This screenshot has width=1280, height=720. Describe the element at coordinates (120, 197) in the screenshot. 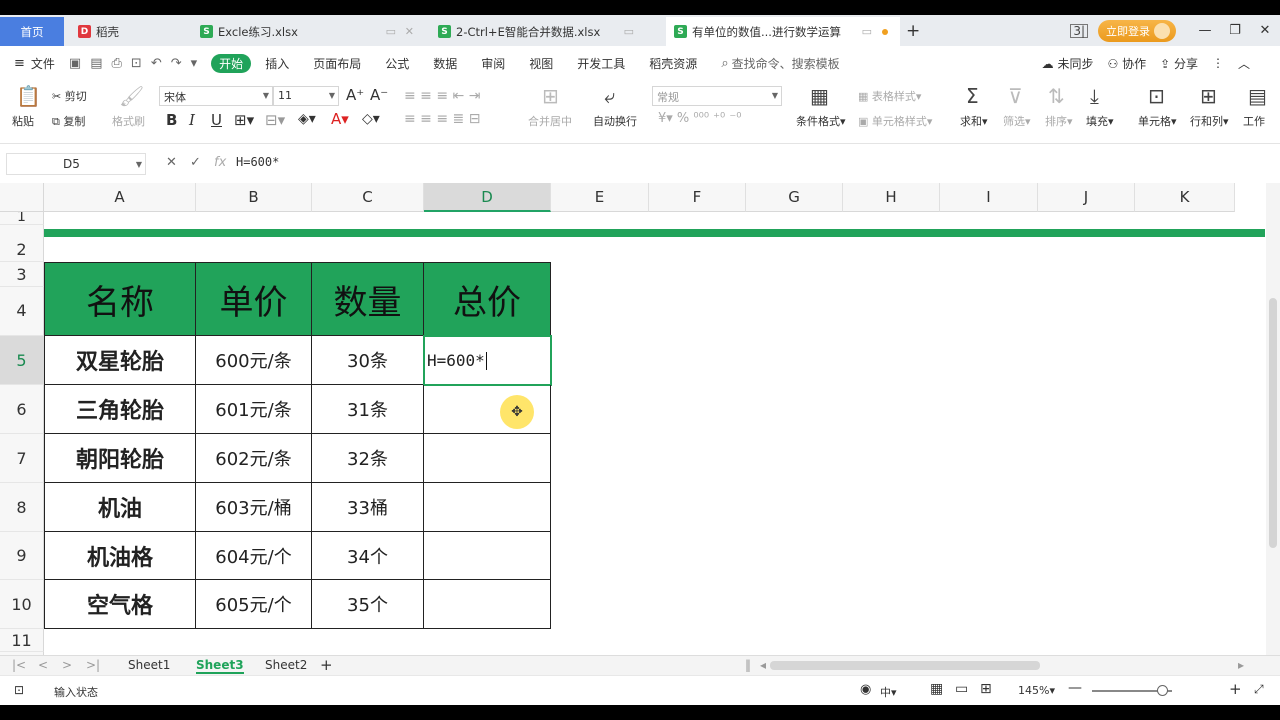

I see `column-header-a: A` at that location.